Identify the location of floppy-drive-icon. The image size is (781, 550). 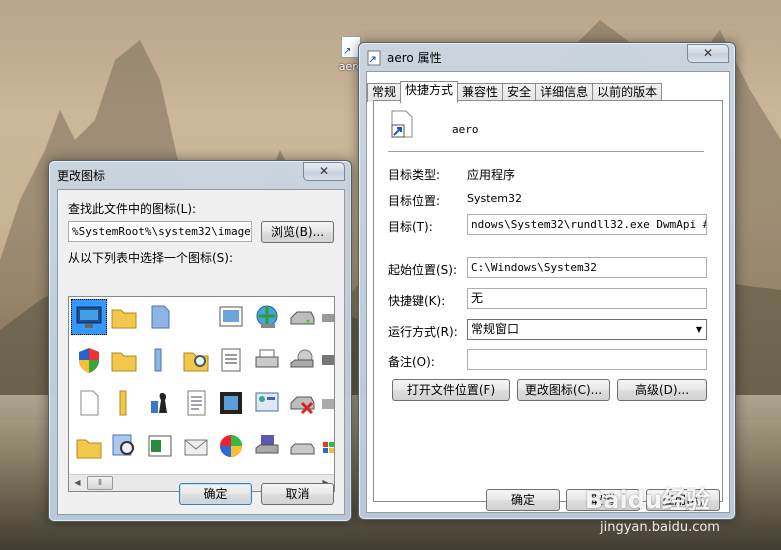
(267, 446).